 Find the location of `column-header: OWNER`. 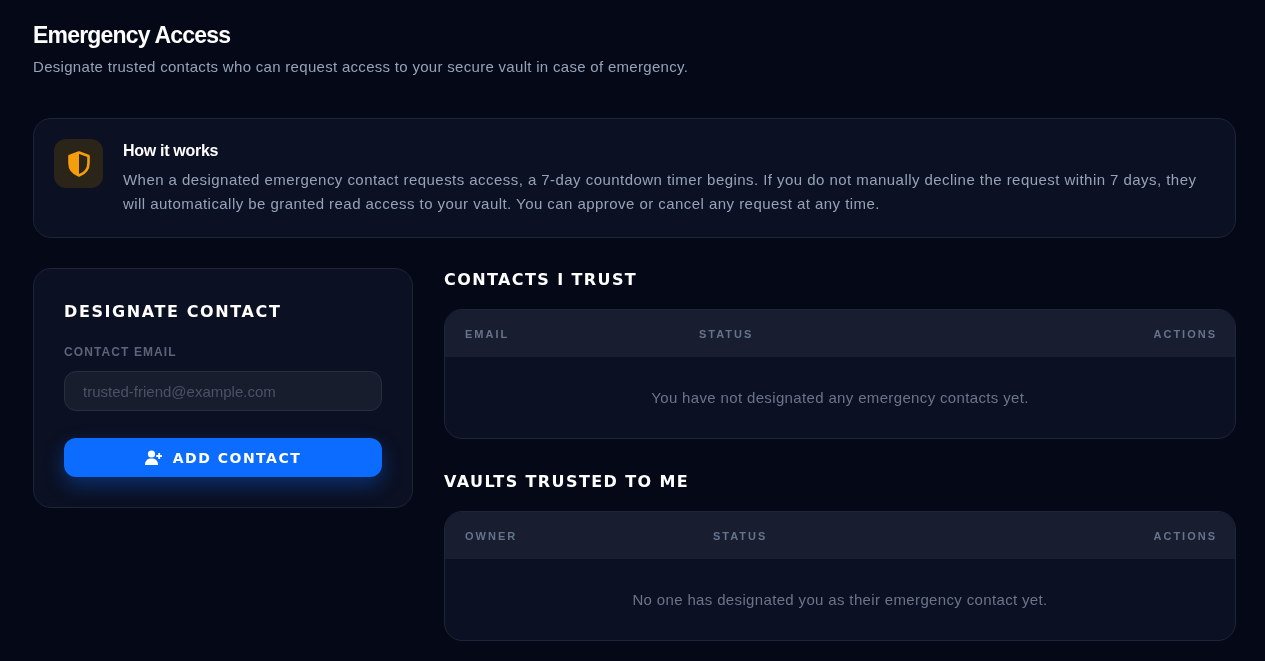

column-header: OWNER is located at coordinates (491, 535).